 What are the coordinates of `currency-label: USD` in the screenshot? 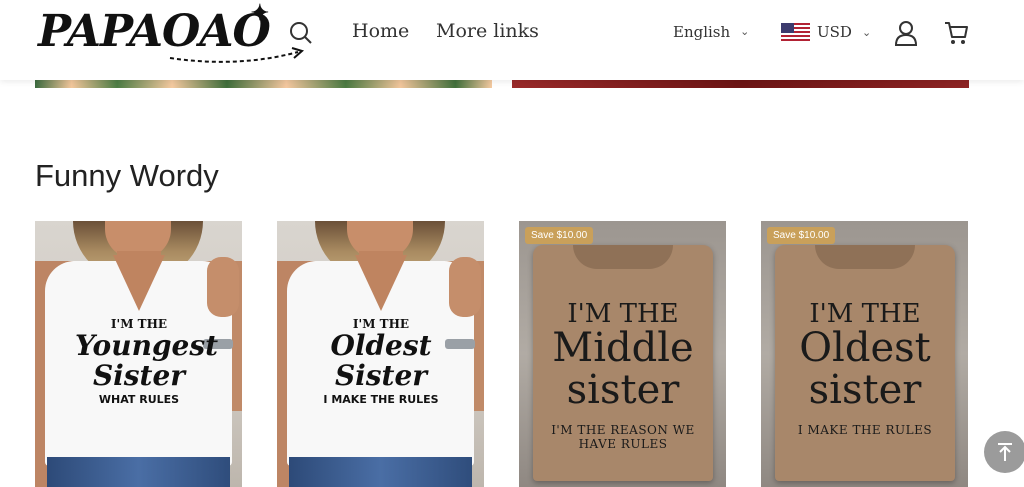 It's located at (834, 32).